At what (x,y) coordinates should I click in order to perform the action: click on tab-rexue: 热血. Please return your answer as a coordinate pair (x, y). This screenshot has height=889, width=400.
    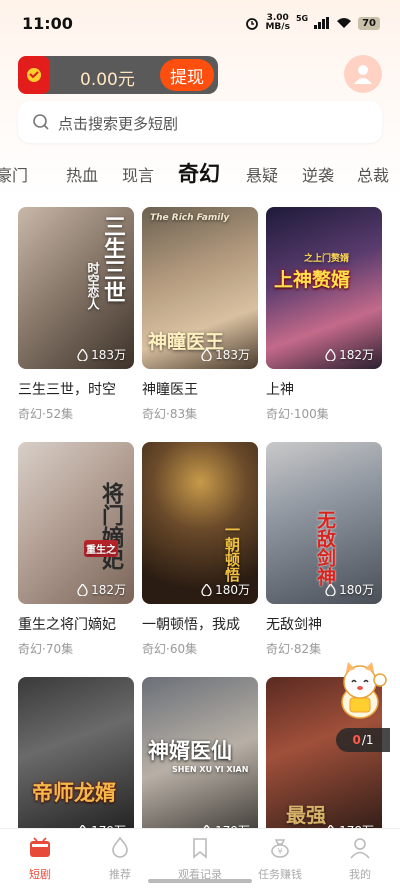
    Looking at the image, I should click on (82, 174).